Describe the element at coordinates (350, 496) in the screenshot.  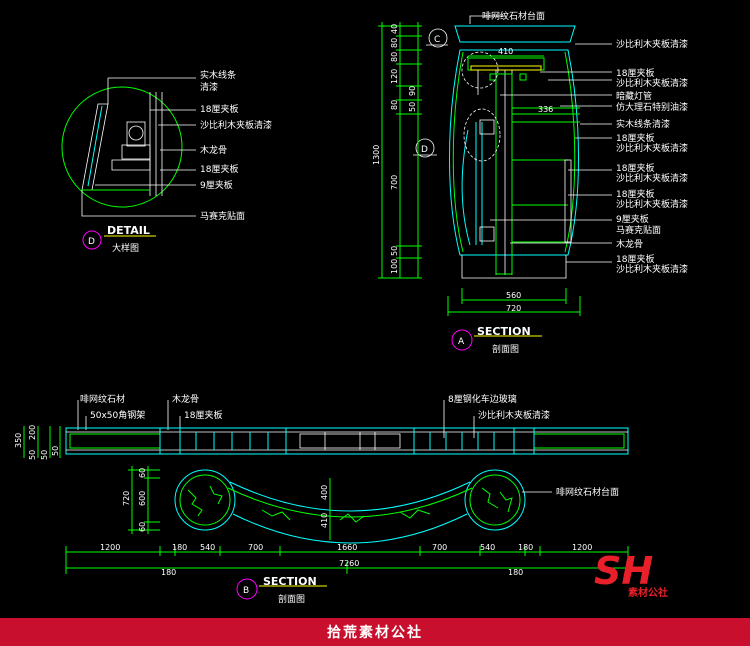
I see `b-plan-counter` at that location.